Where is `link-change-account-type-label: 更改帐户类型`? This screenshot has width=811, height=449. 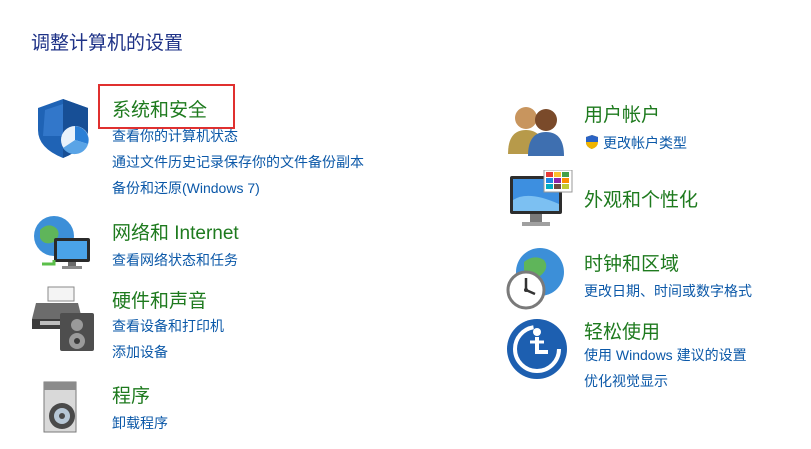
link-change-account-type-label: 更改帐户类型 is located at coordinates (645, 143).